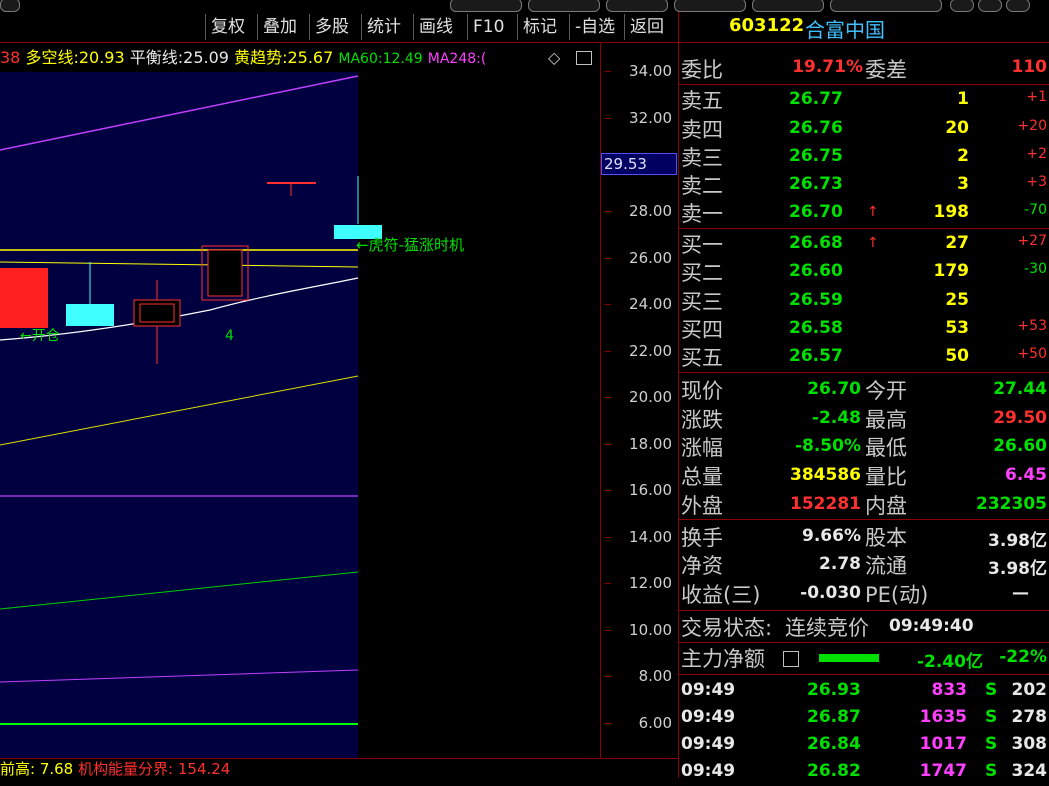 Image resolution: width=1049 pixels, height=786 pixels. What do you see at coordinates (650, 537) in the screenshot?
I see `axis-tick: 14.00` at bounding box center [650, 537].